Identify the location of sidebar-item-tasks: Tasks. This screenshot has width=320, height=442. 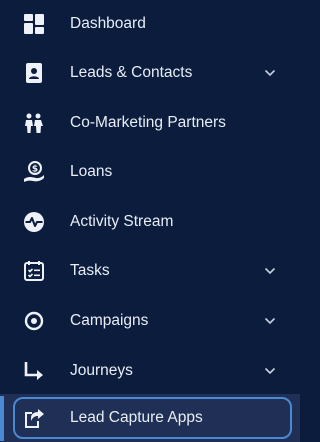
(150, 271).